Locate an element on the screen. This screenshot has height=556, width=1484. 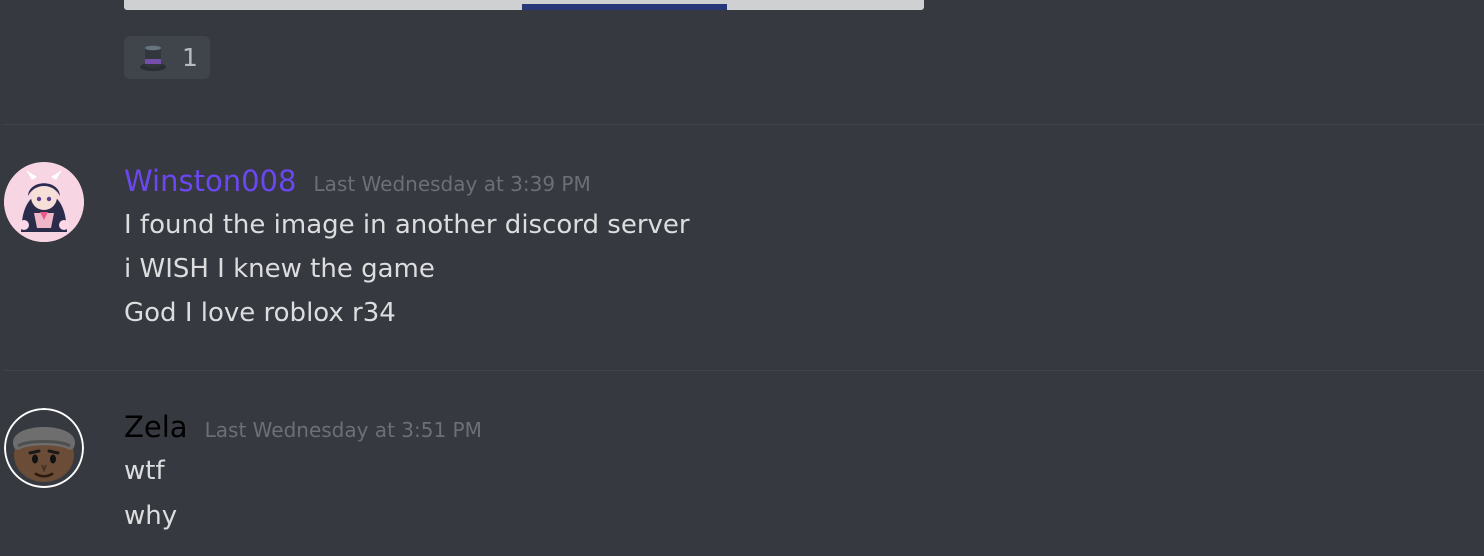
message-text: God I love roblox r34 is located at coordinates (260, 313).